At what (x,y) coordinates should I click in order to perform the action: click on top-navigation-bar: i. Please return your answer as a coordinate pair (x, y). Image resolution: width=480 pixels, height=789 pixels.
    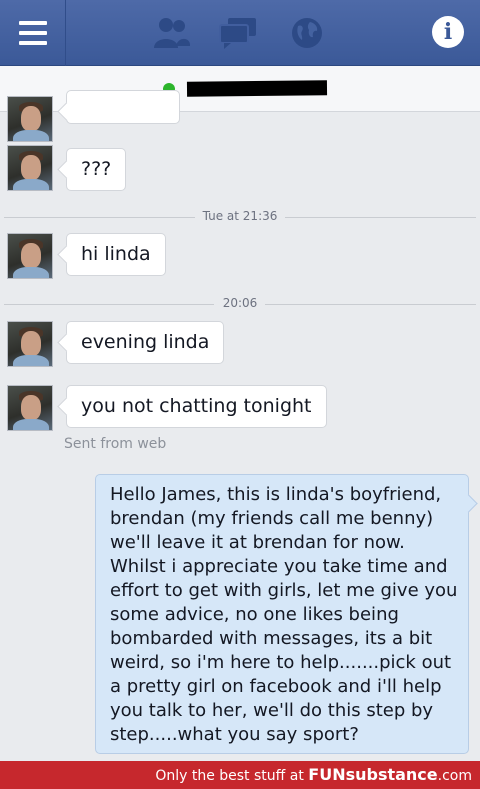
    Looking at the image, I should click on (240, 33).